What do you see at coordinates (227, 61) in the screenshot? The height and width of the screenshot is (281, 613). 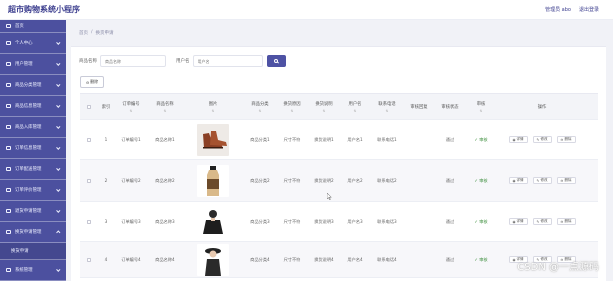 I see `username-input` at bounding box center [227, 61].